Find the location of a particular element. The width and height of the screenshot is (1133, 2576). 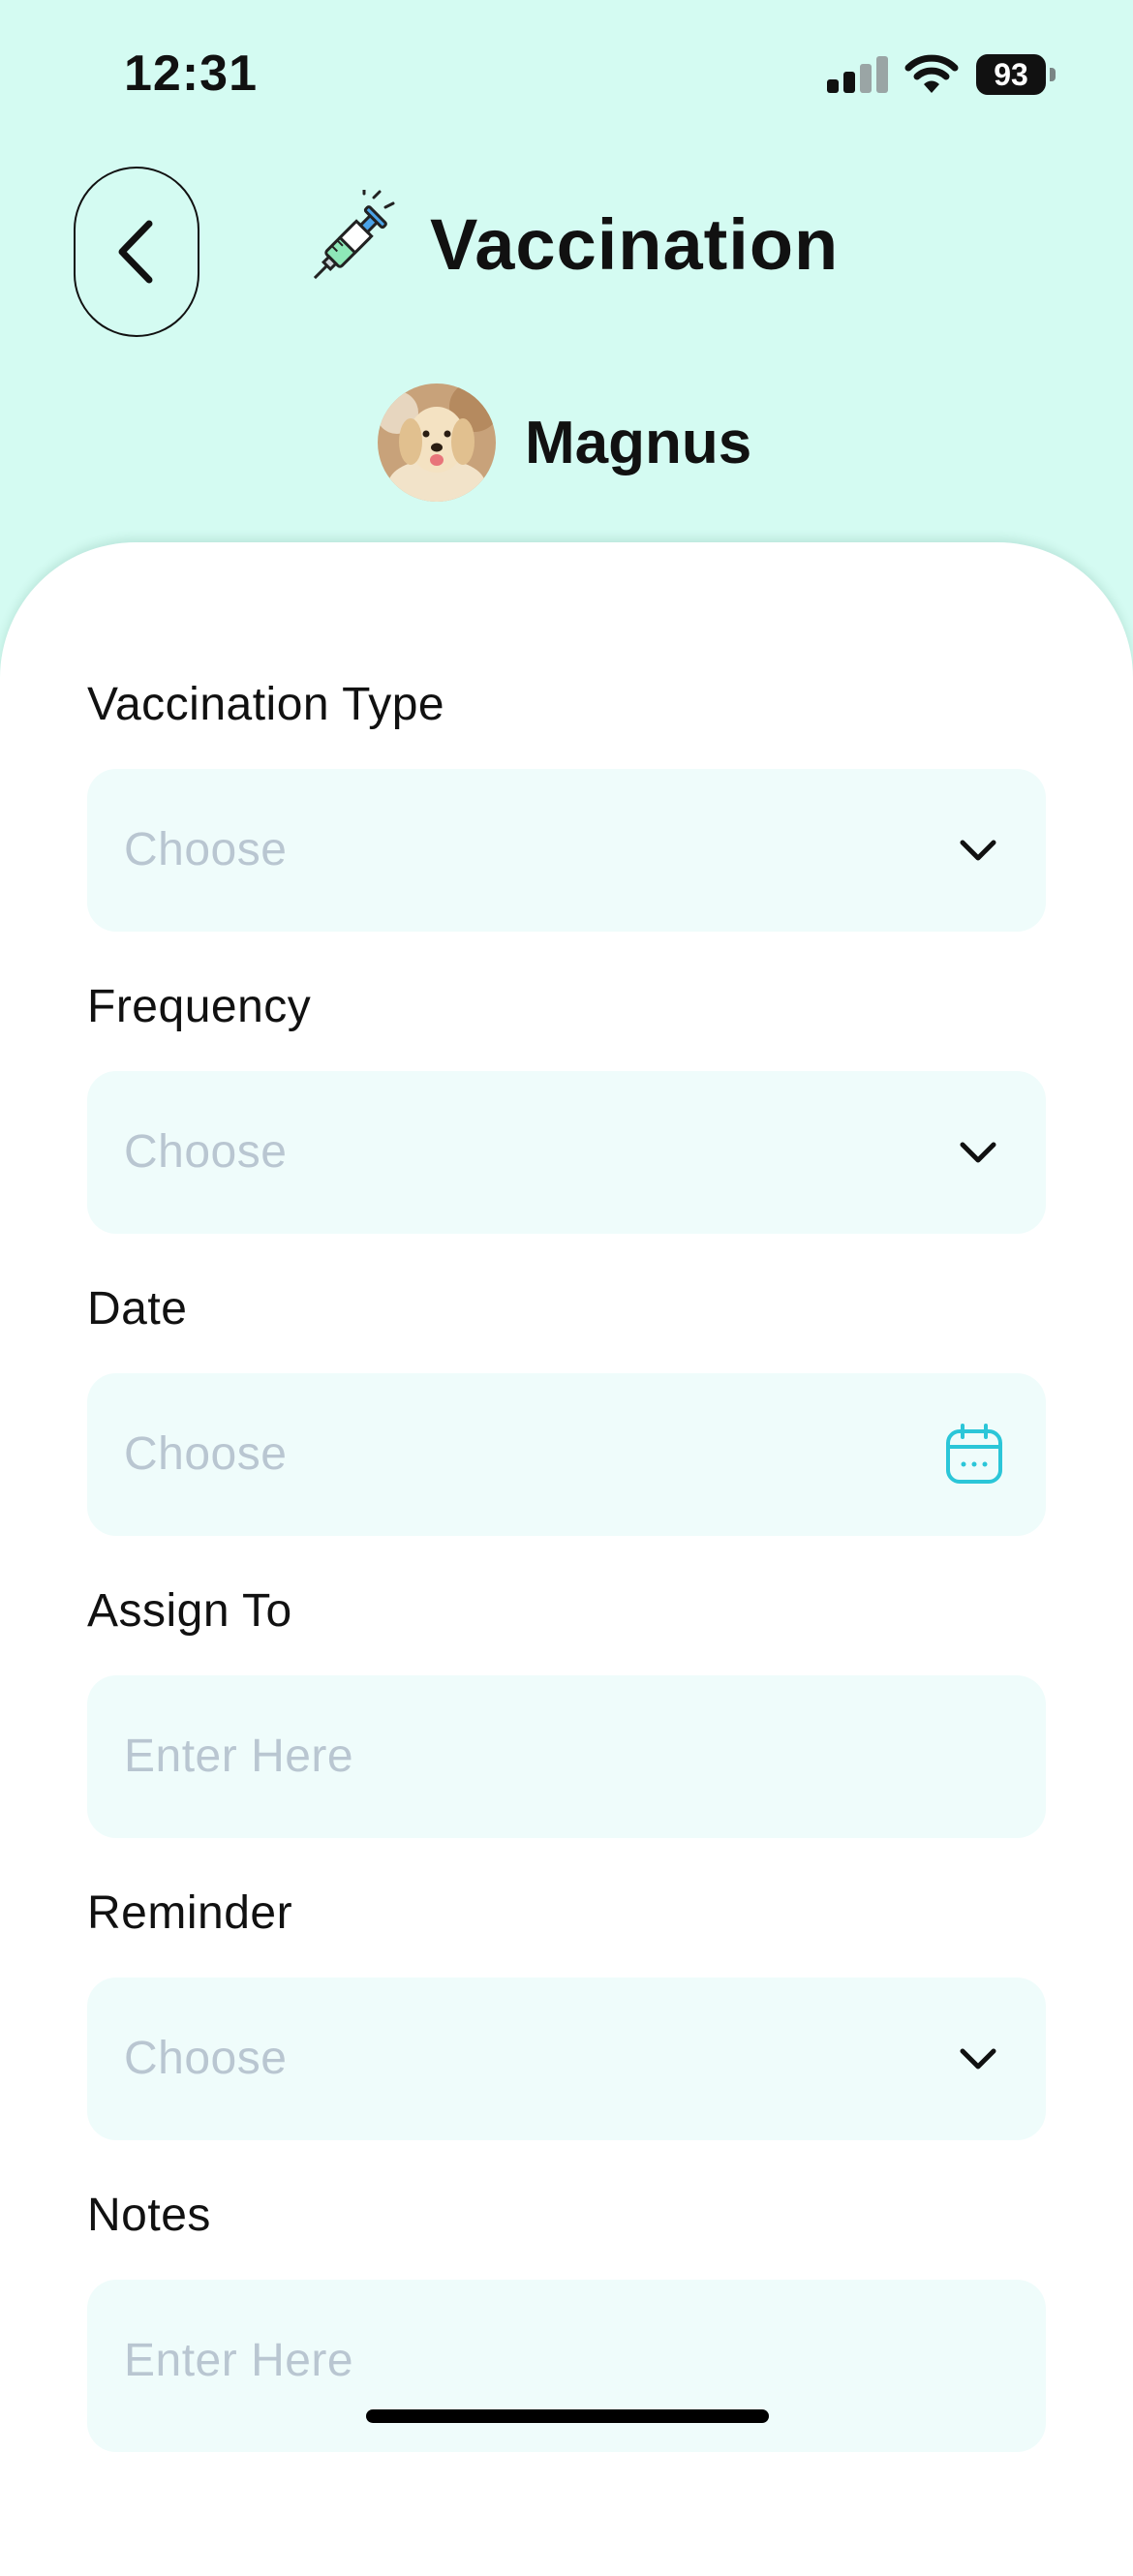

pet-avatar is located at coordinates (437, 442).